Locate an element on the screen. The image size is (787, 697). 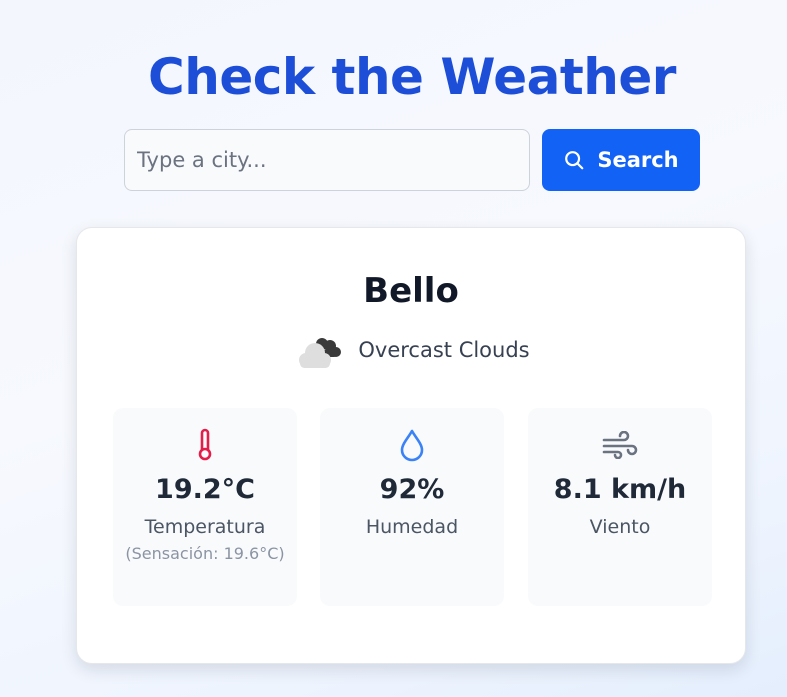
wind-value: 8.1 km/h is located at coordinates (620, 489).